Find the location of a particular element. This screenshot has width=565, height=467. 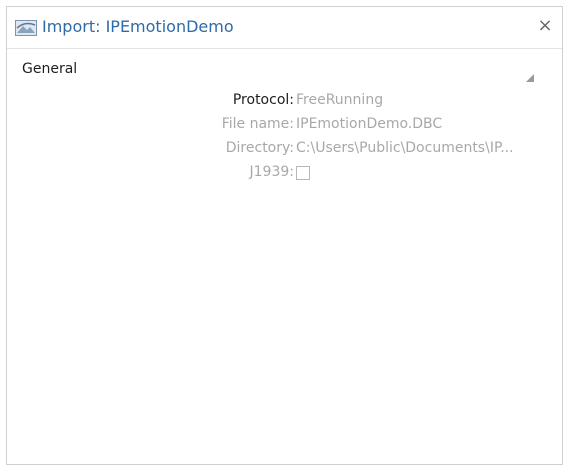

section-title: General is located at coordinates (50, 69).